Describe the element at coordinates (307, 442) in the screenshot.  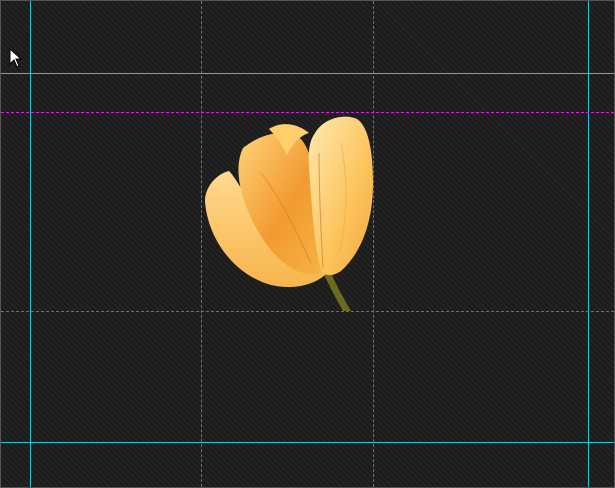
I see `margin-guide-bottom` at that location.